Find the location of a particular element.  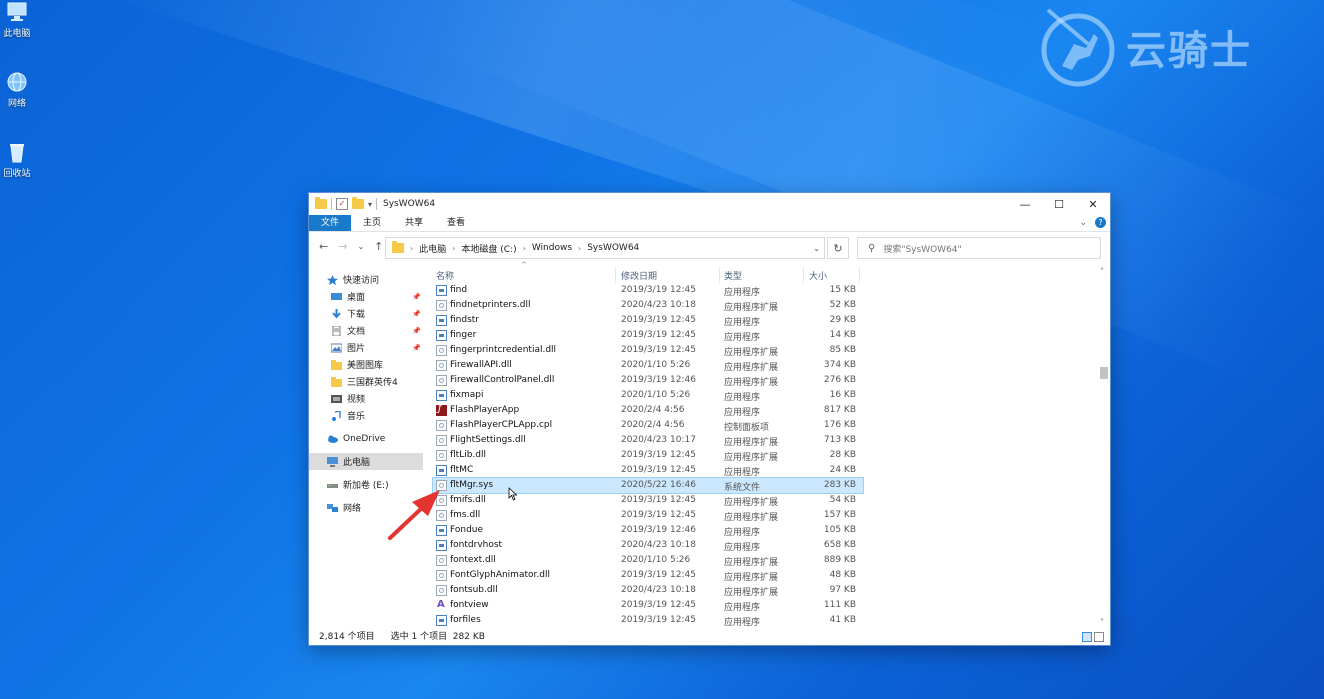

file-row: fontsub.dll 2020/4/23 10:18 应用程序扩展 97 KB is located at coordinates (648, 590).